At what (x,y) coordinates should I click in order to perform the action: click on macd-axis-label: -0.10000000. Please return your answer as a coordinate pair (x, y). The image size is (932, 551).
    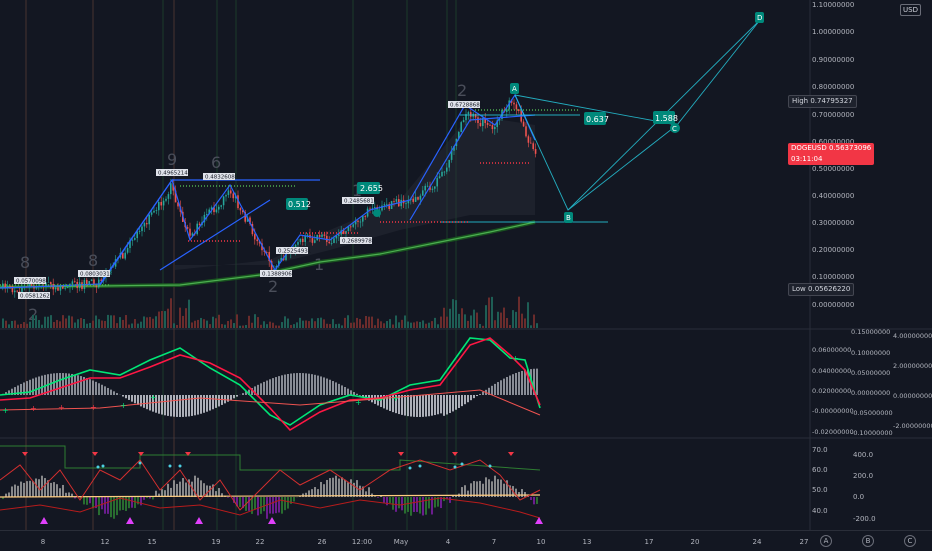
    Looking at the image, I should click on (872, 433).